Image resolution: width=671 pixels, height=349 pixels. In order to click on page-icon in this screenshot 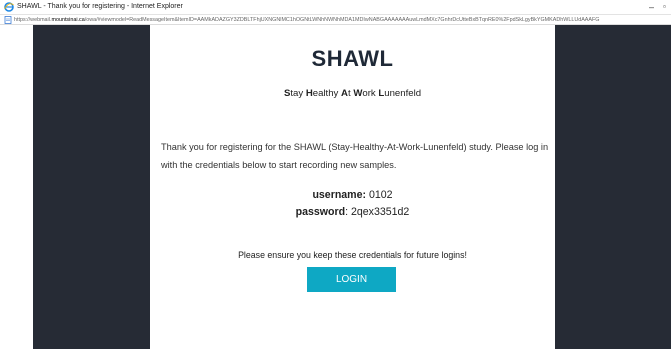, I will do `click(8, 20)`.